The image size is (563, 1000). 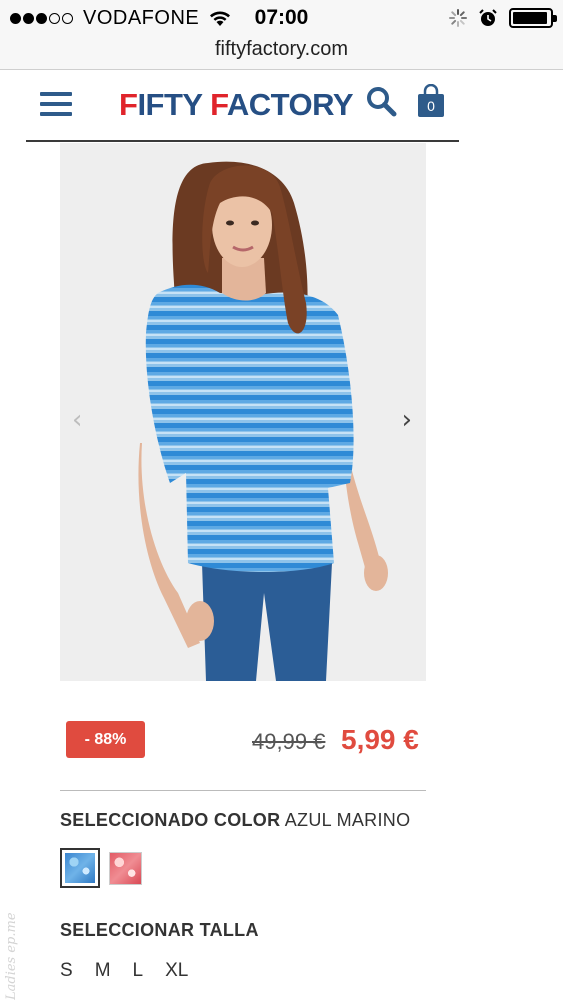 What do you see at coordinates (128, 104) in the screenshot?
I see `logo-f1: F` at bounding box center [128, 104].